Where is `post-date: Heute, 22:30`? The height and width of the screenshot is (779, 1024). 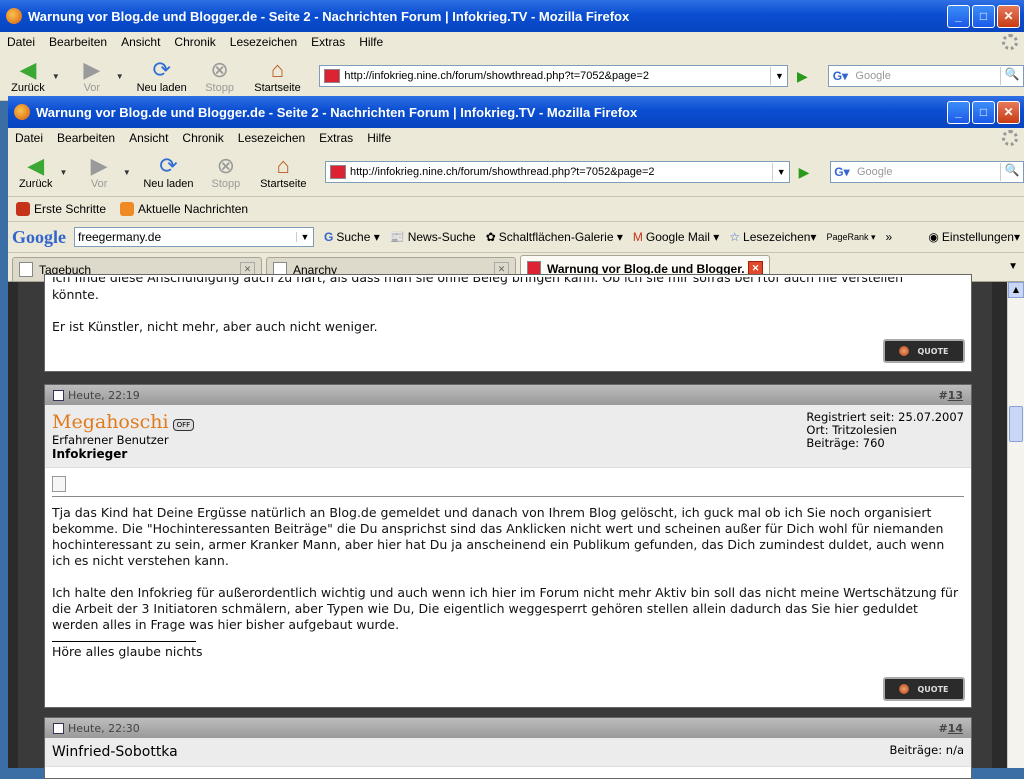 post-date: Heute, 22:30 is located at coordinates (104, 728).